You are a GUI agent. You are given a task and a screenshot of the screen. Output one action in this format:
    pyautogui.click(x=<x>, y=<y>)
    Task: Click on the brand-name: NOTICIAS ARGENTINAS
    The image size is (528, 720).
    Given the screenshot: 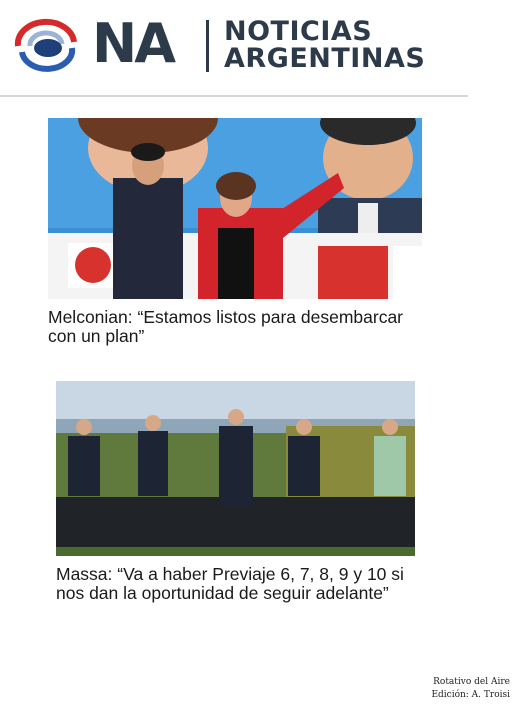 What is the action you would take?
    pyautogui.click(x=324, y=45)
    